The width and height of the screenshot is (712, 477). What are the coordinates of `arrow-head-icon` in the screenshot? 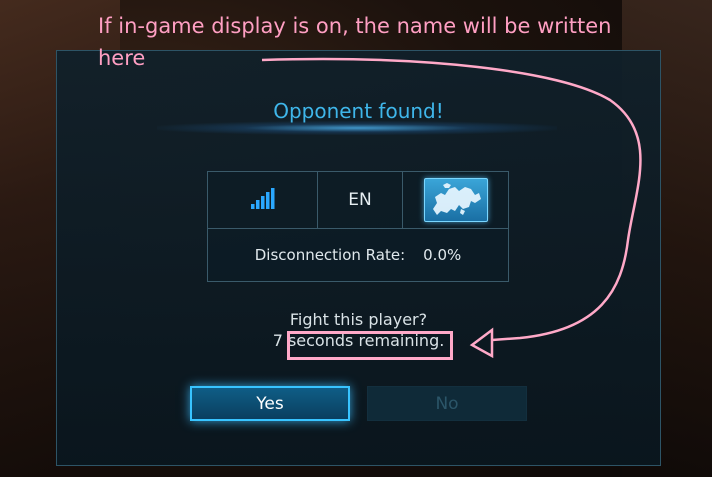 It's located at (481, 343).